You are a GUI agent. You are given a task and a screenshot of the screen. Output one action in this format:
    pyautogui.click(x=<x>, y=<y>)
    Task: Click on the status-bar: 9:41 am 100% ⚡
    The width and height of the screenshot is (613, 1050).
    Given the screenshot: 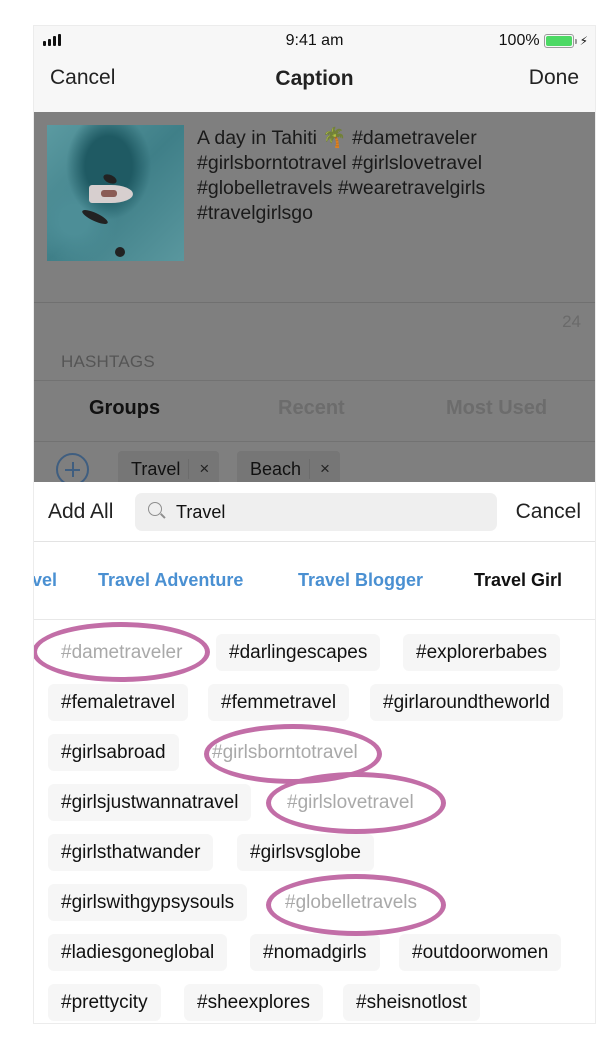 What is the action you would take?
    pyautogui.click(x=314, y=40)
    